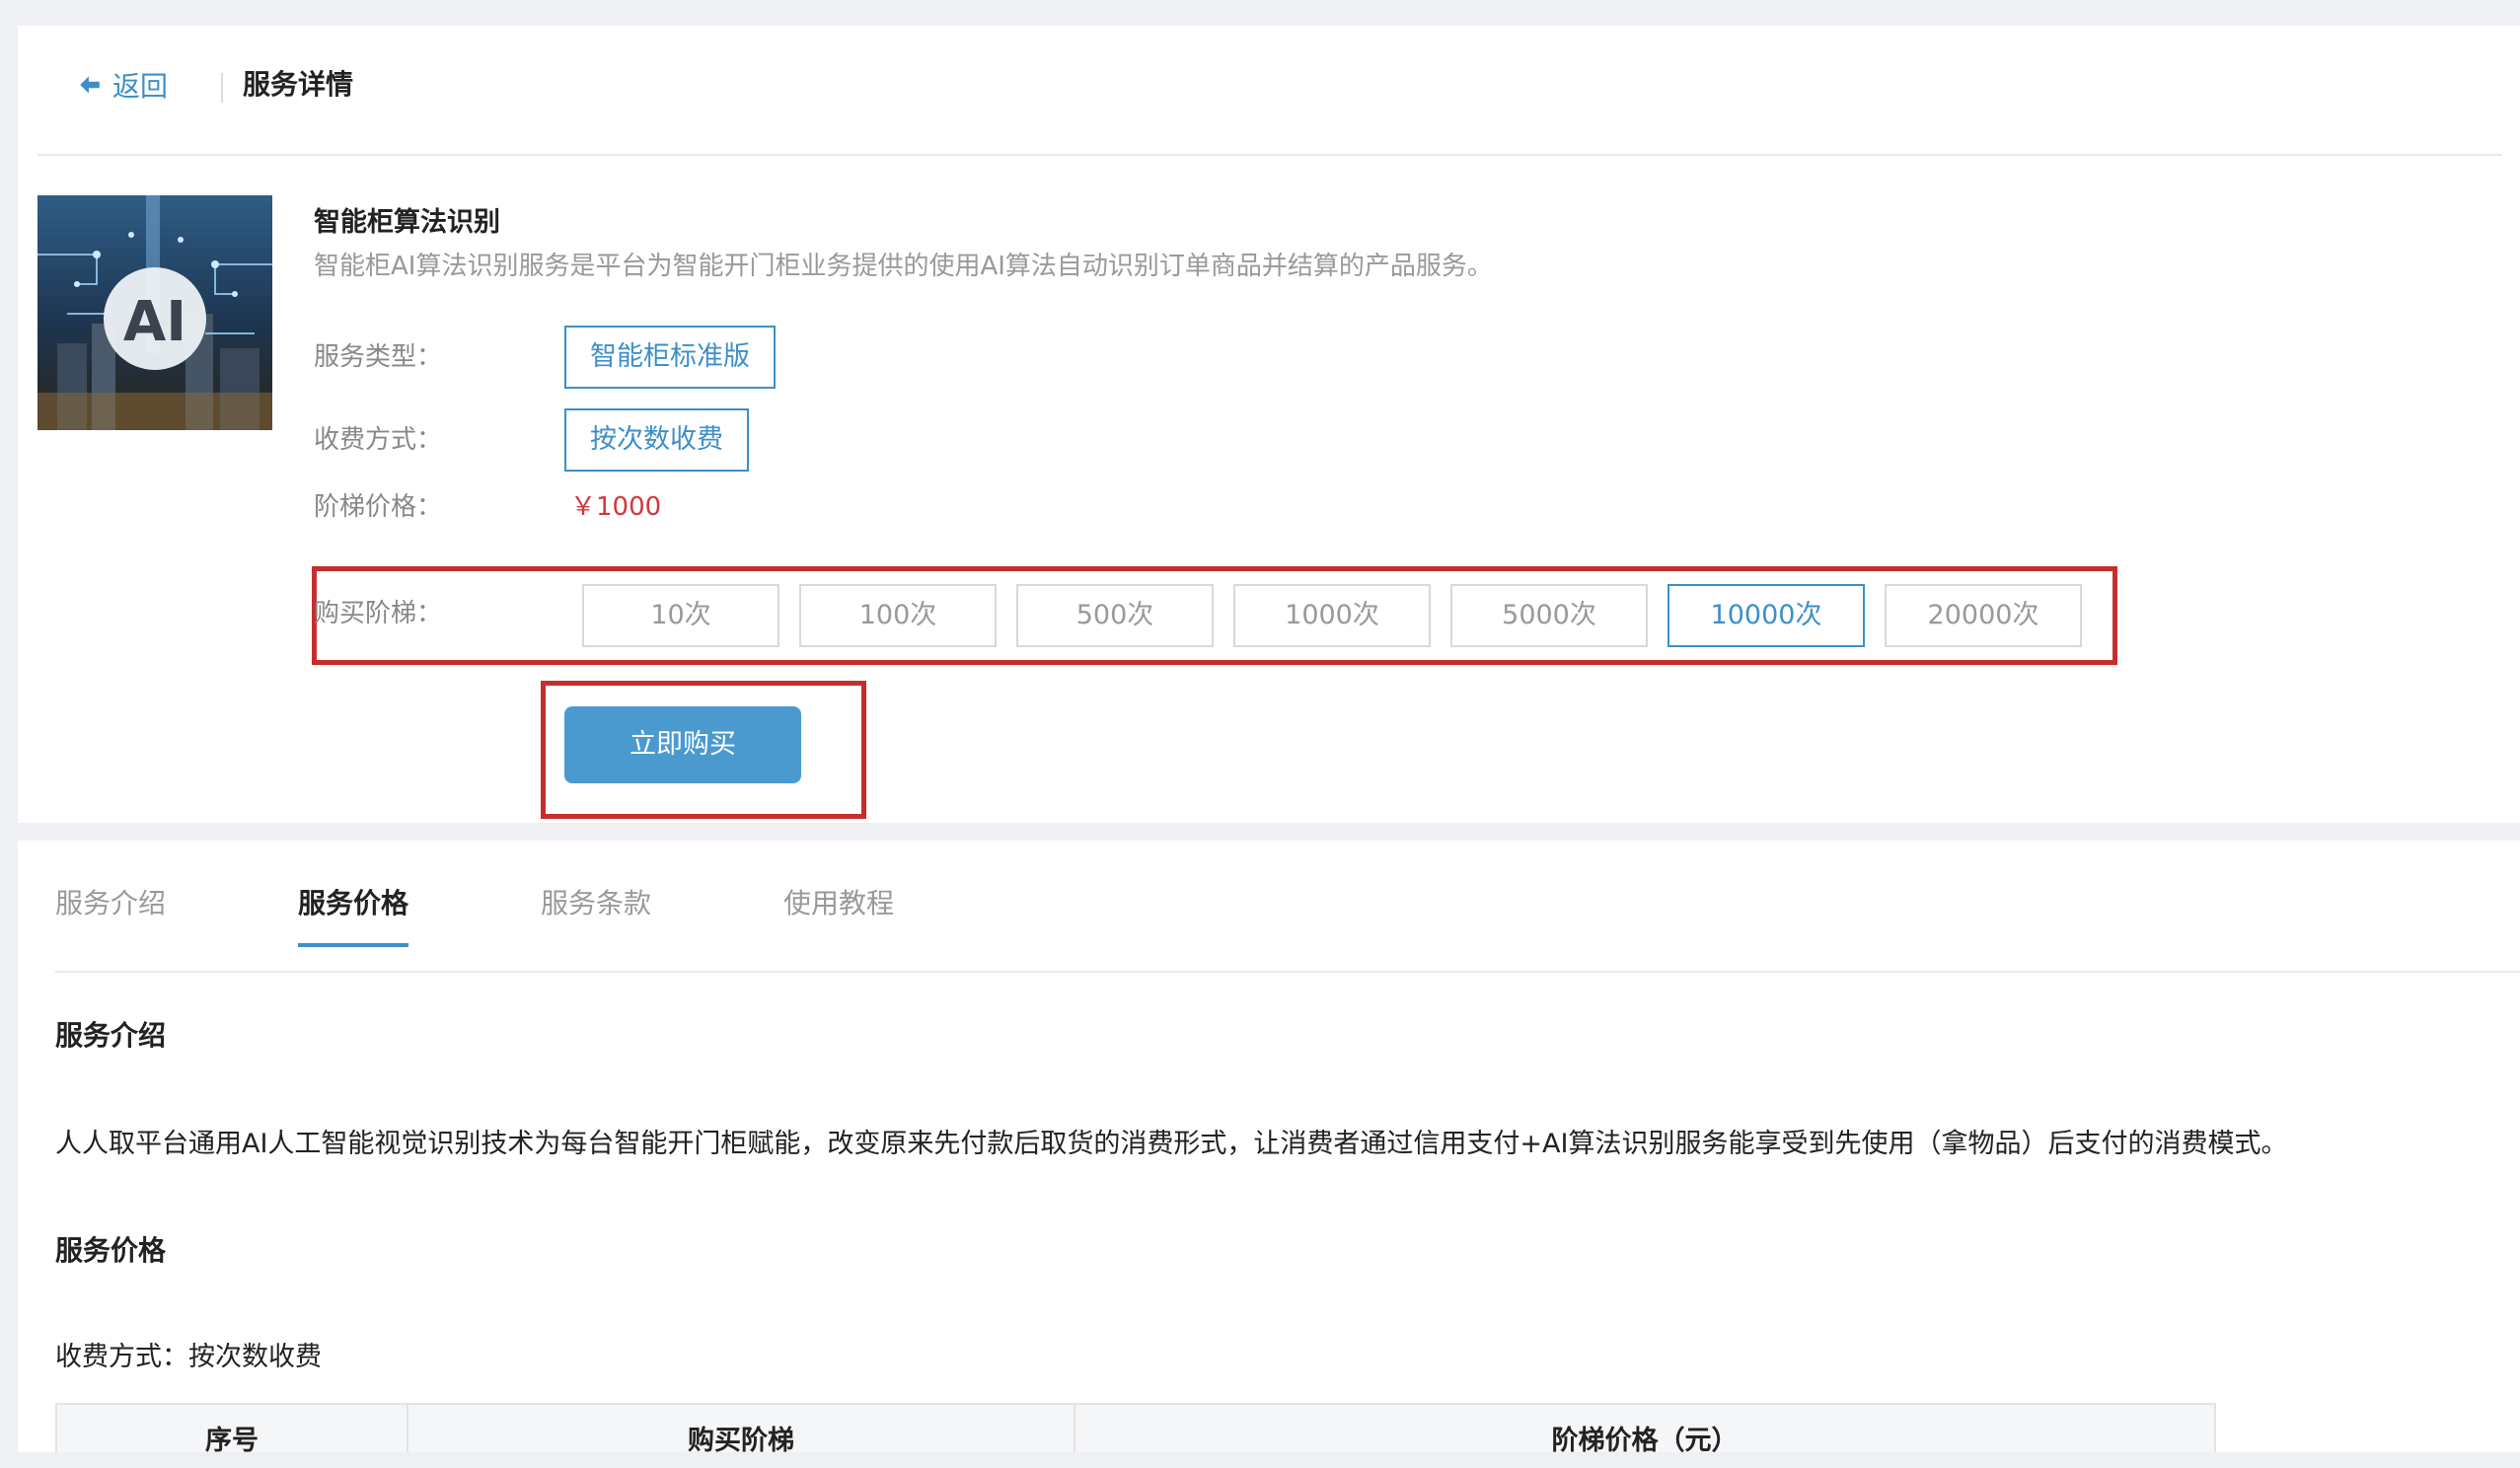  Describe the element at coordinates (407, 223) in the screenshot. I see `product-name: 智能柜算法识别` at that location.